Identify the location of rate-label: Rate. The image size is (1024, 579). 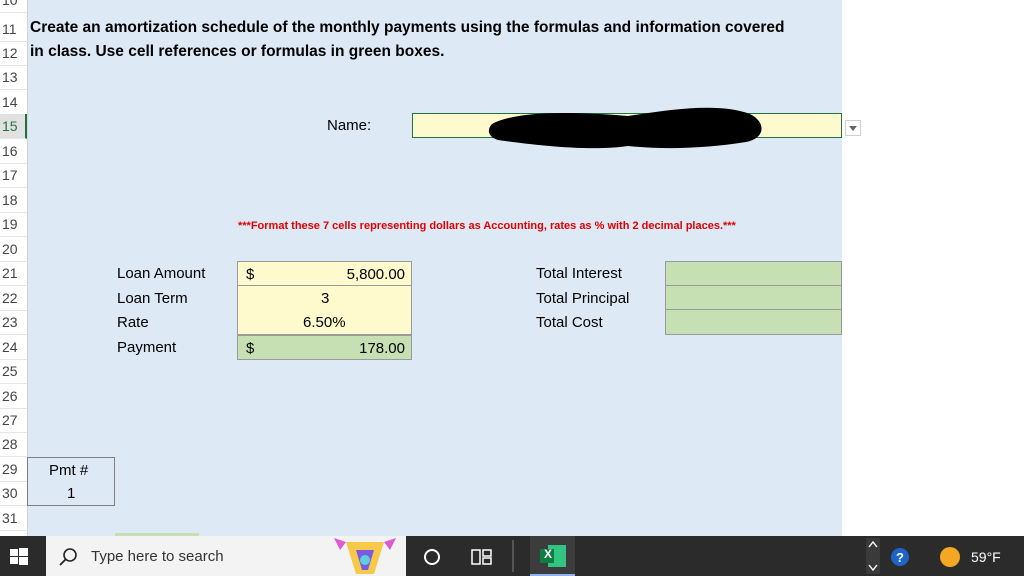
(133, 322).